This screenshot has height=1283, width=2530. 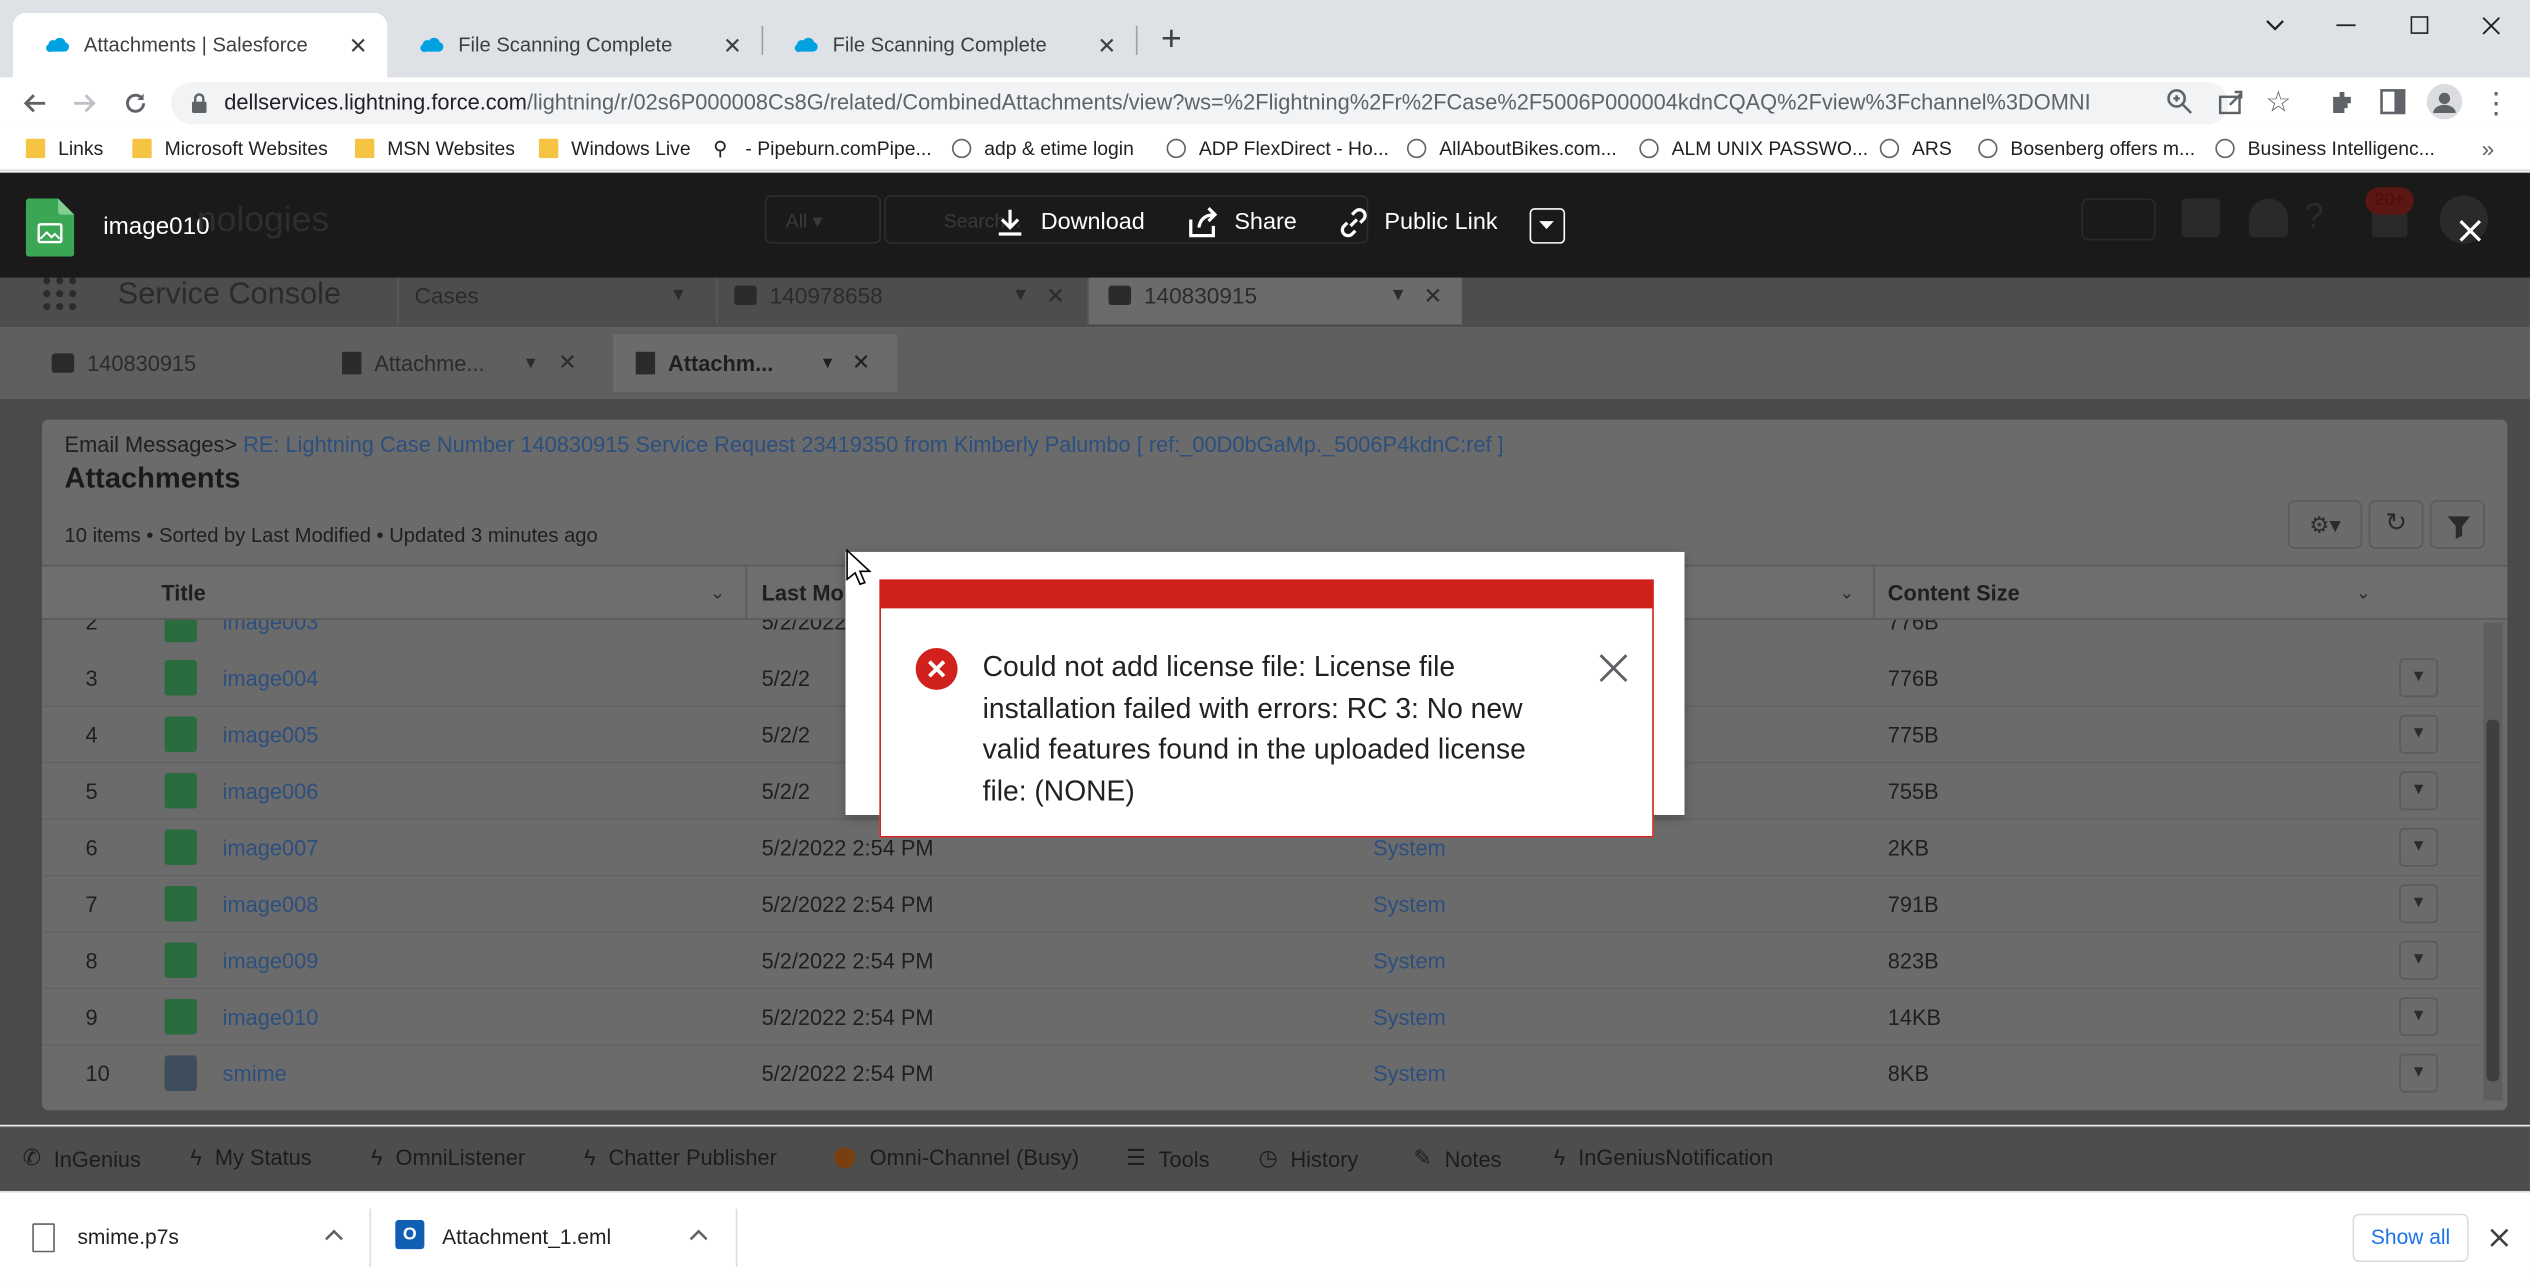 What do you see at coordinates (2181, 103) in the screenshot?
I see `zoom-icon` at bounding box center [2181, 103].